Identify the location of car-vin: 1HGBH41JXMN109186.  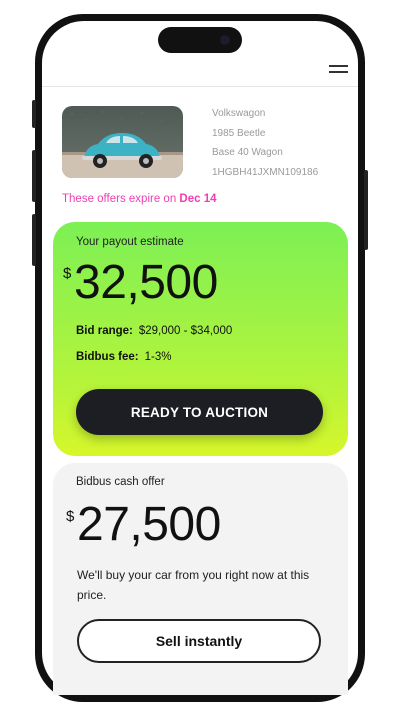
(265, 172).